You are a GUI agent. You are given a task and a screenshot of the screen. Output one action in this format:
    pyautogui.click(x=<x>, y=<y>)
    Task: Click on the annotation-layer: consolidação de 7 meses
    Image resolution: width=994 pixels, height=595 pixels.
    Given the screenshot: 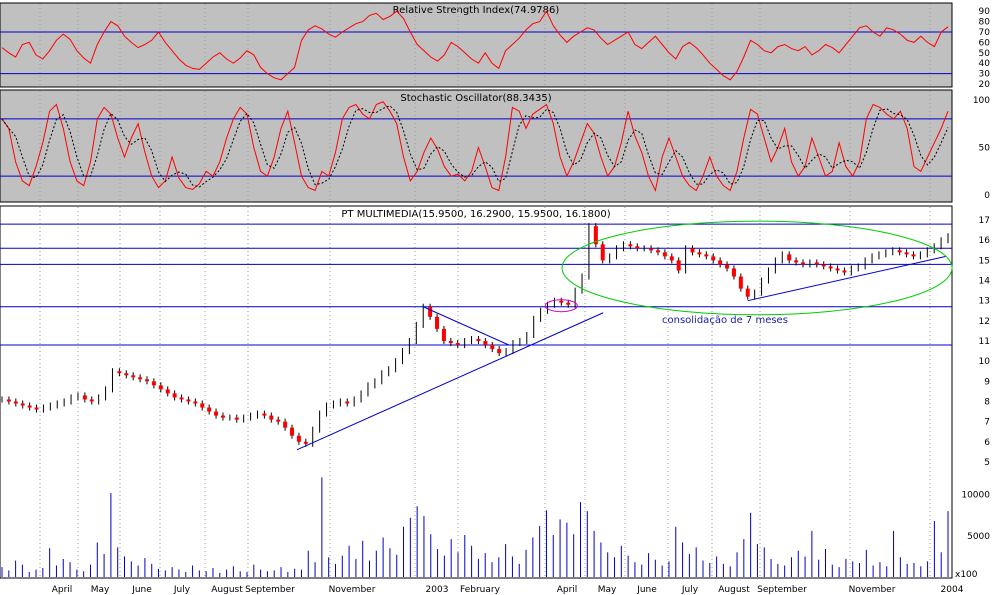 What is the action you would take?
    pyautogui.click(x=725, y=320)
    